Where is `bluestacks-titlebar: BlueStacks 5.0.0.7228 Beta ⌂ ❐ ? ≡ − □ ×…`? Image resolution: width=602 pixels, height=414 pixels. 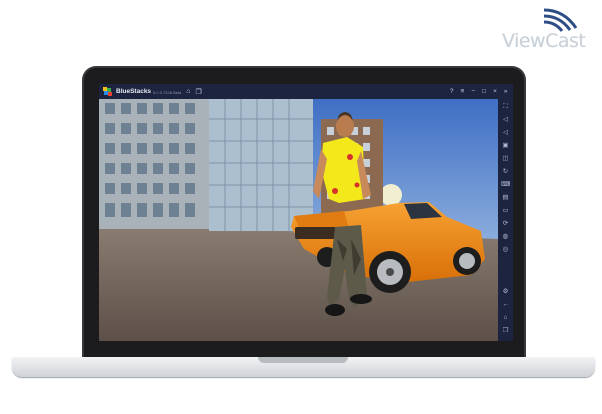
bluestacks-titlebar: BlueStacks 5.0.0.7228 Beta ⌂ ❐ ? ≡ − □ ×… is located at coordinates (306, 91).